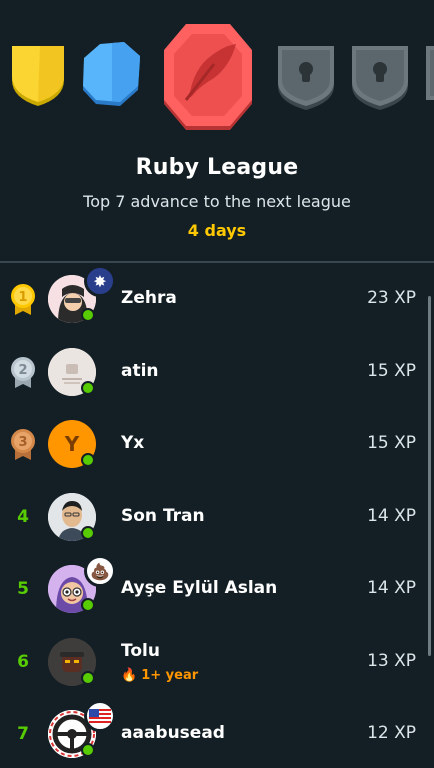  I want to click on rank-medal: 1, so click(23, 299).